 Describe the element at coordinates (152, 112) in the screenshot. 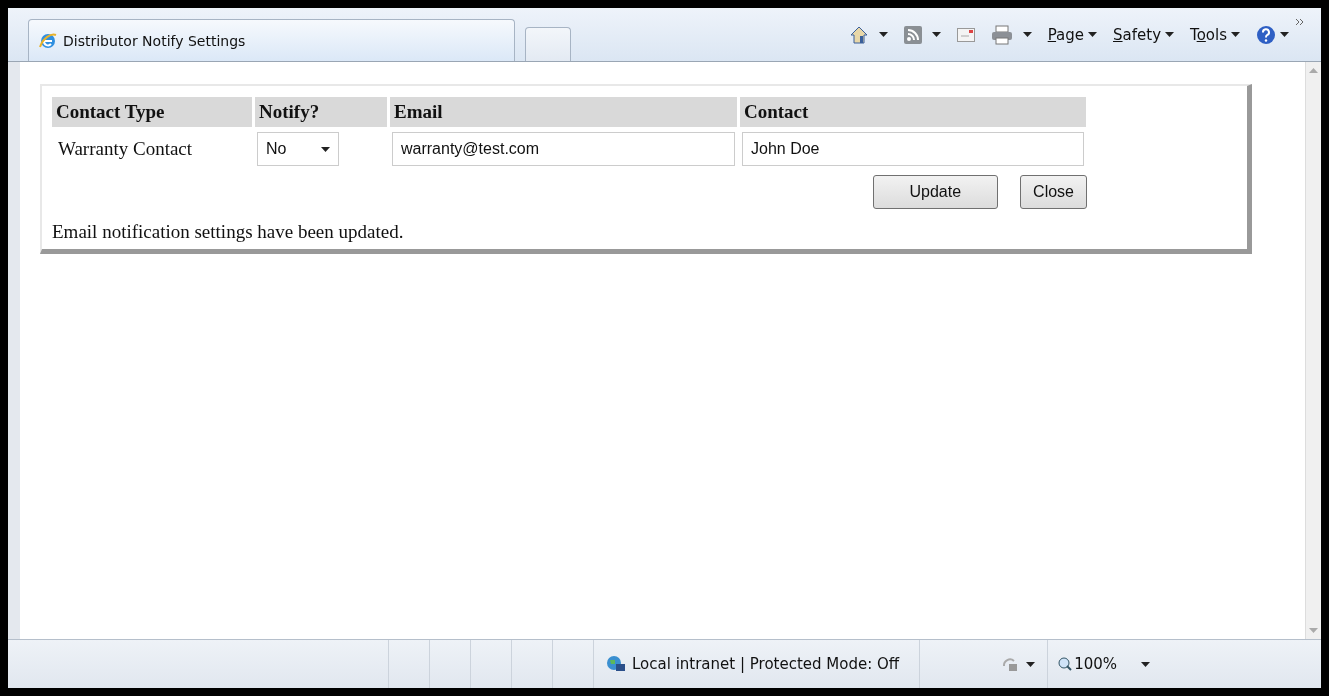

I see `column-header: Contact Type` at that location.